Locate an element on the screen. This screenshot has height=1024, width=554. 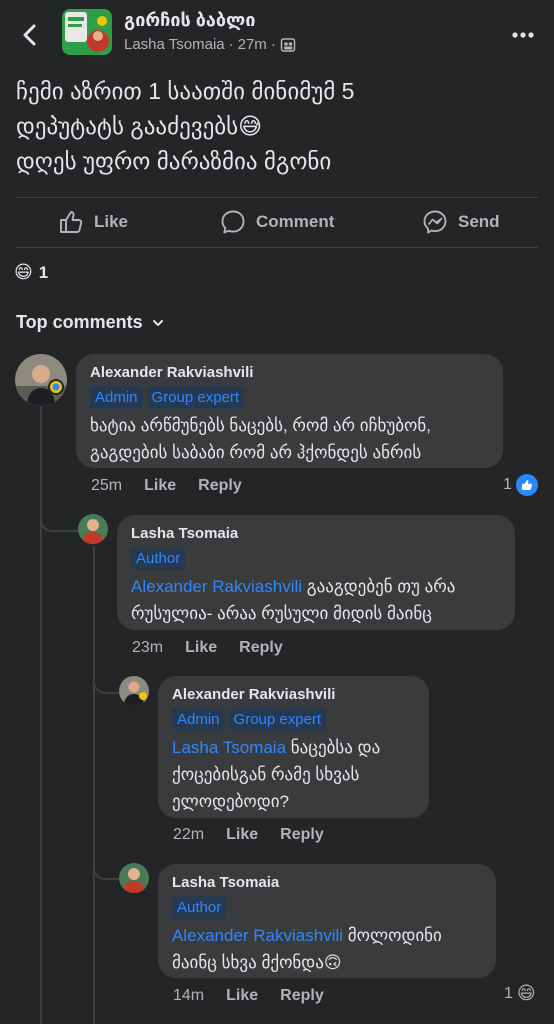
like-label: Like is located at coordinates (111, 221).